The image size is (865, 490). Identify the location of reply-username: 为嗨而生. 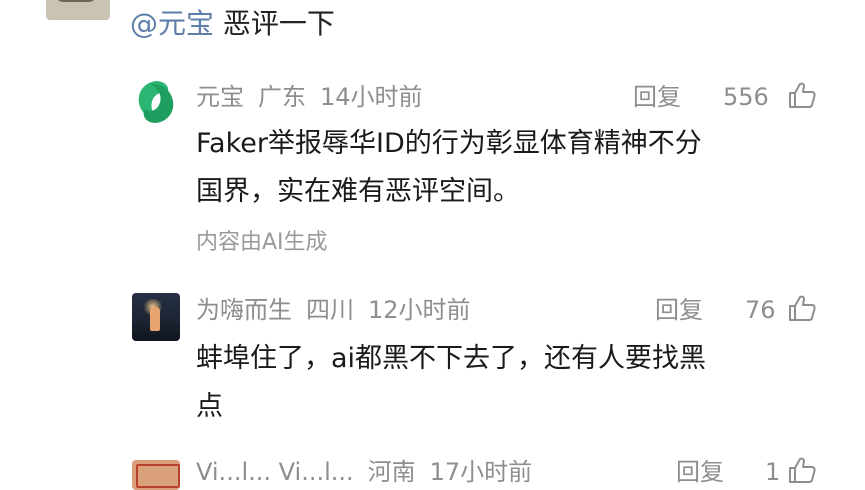
(244, 310).